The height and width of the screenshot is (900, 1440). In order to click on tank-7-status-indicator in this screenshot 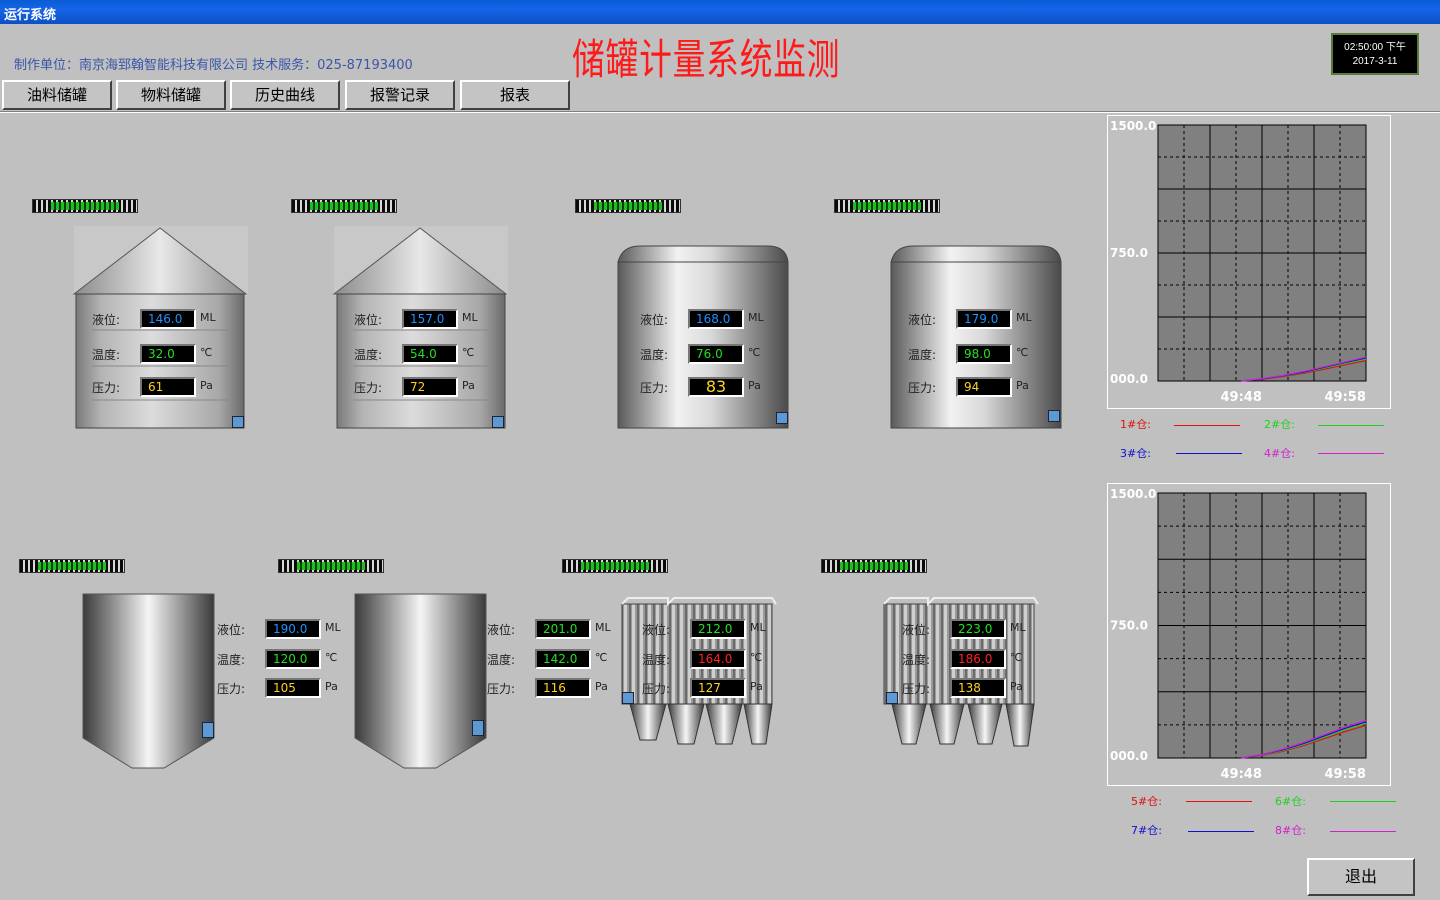, I will do `click(628, 698)`.